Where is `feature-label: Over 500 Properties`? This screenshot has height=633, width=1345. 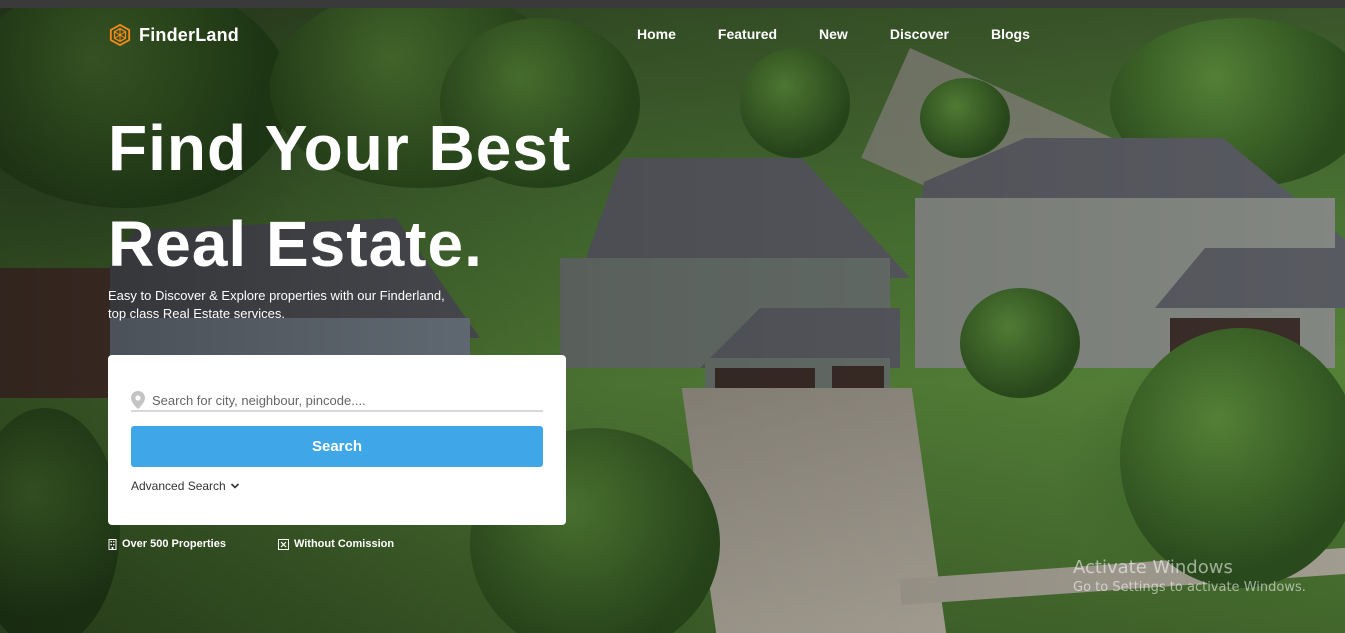
feature-label: Over 500 Properties is located at coordinates (174, 544).